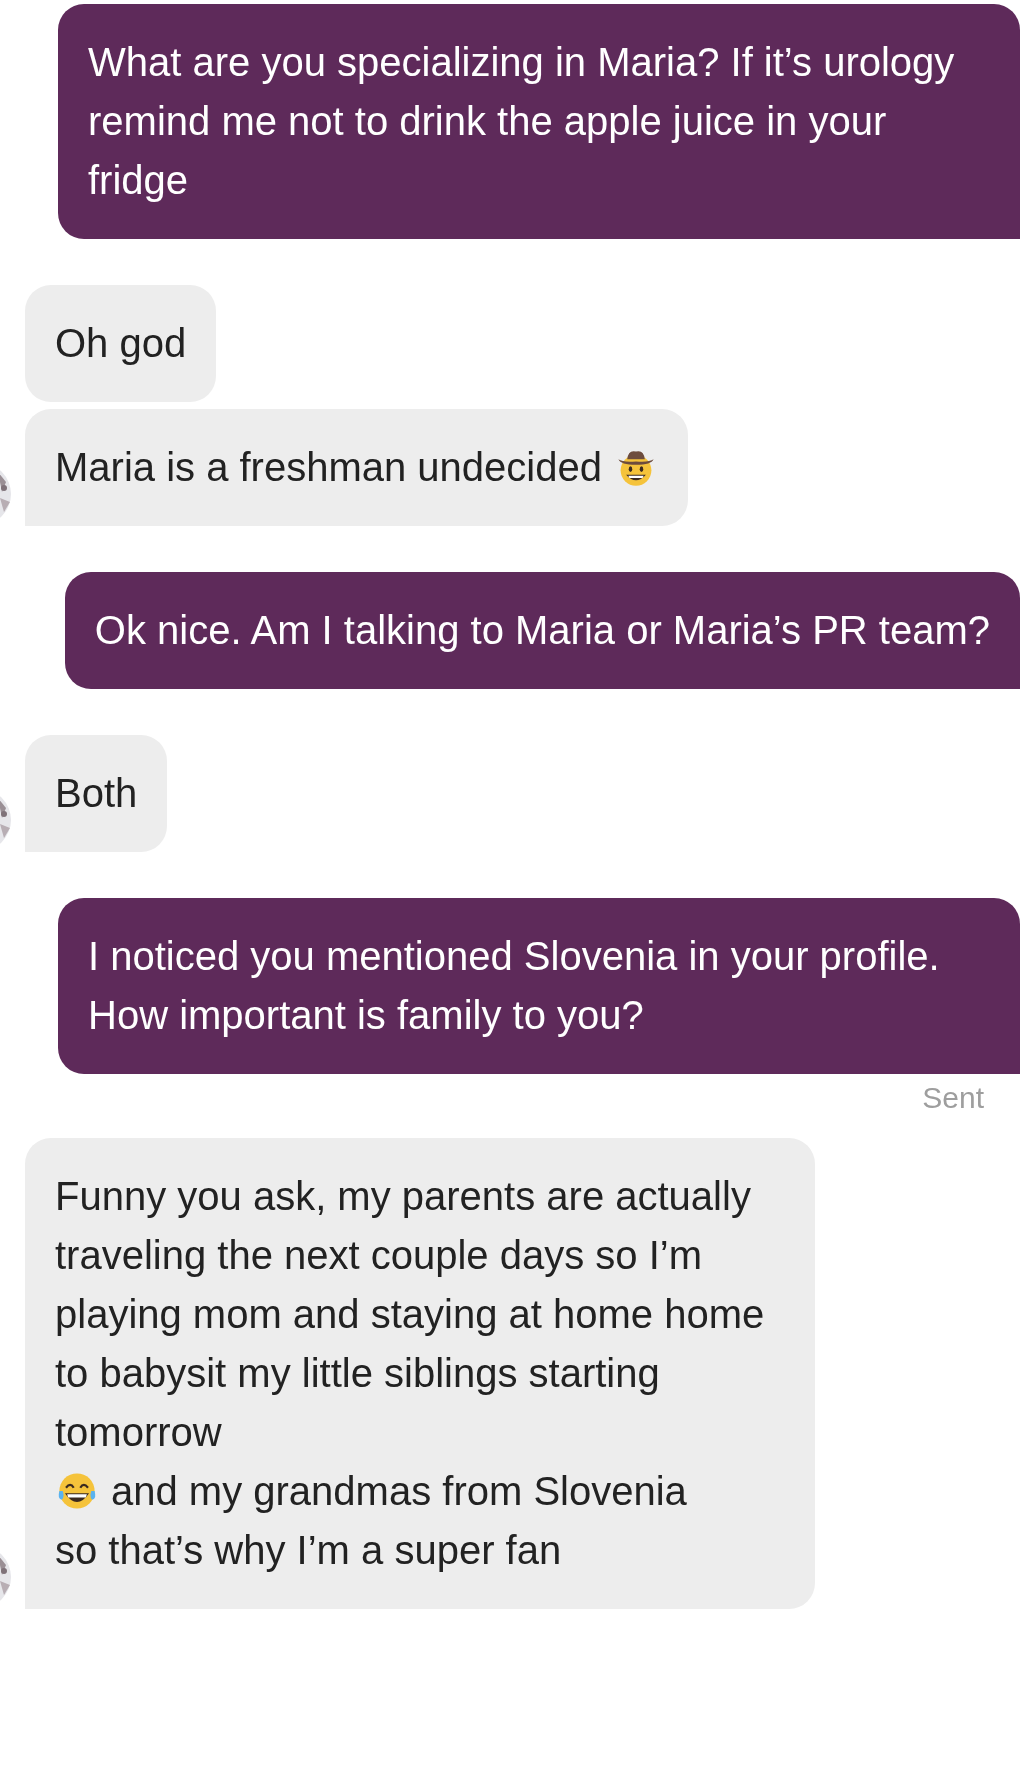 This screenshot has width=1024, height=1770. Describe the element at coordinates (522, 121) in the screenshot. I see `message-text: What are you specializing in Maria? If it’s urology remind me not to drink the apple juice in your fridge` at that location.